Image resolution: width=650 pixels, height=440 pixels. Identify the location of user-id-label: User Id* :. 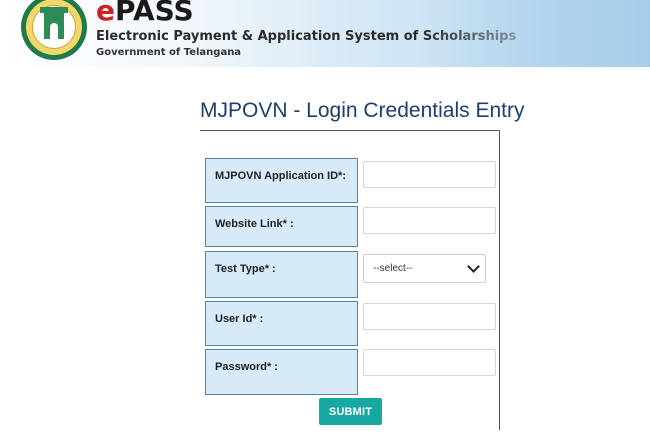
(281, 323).